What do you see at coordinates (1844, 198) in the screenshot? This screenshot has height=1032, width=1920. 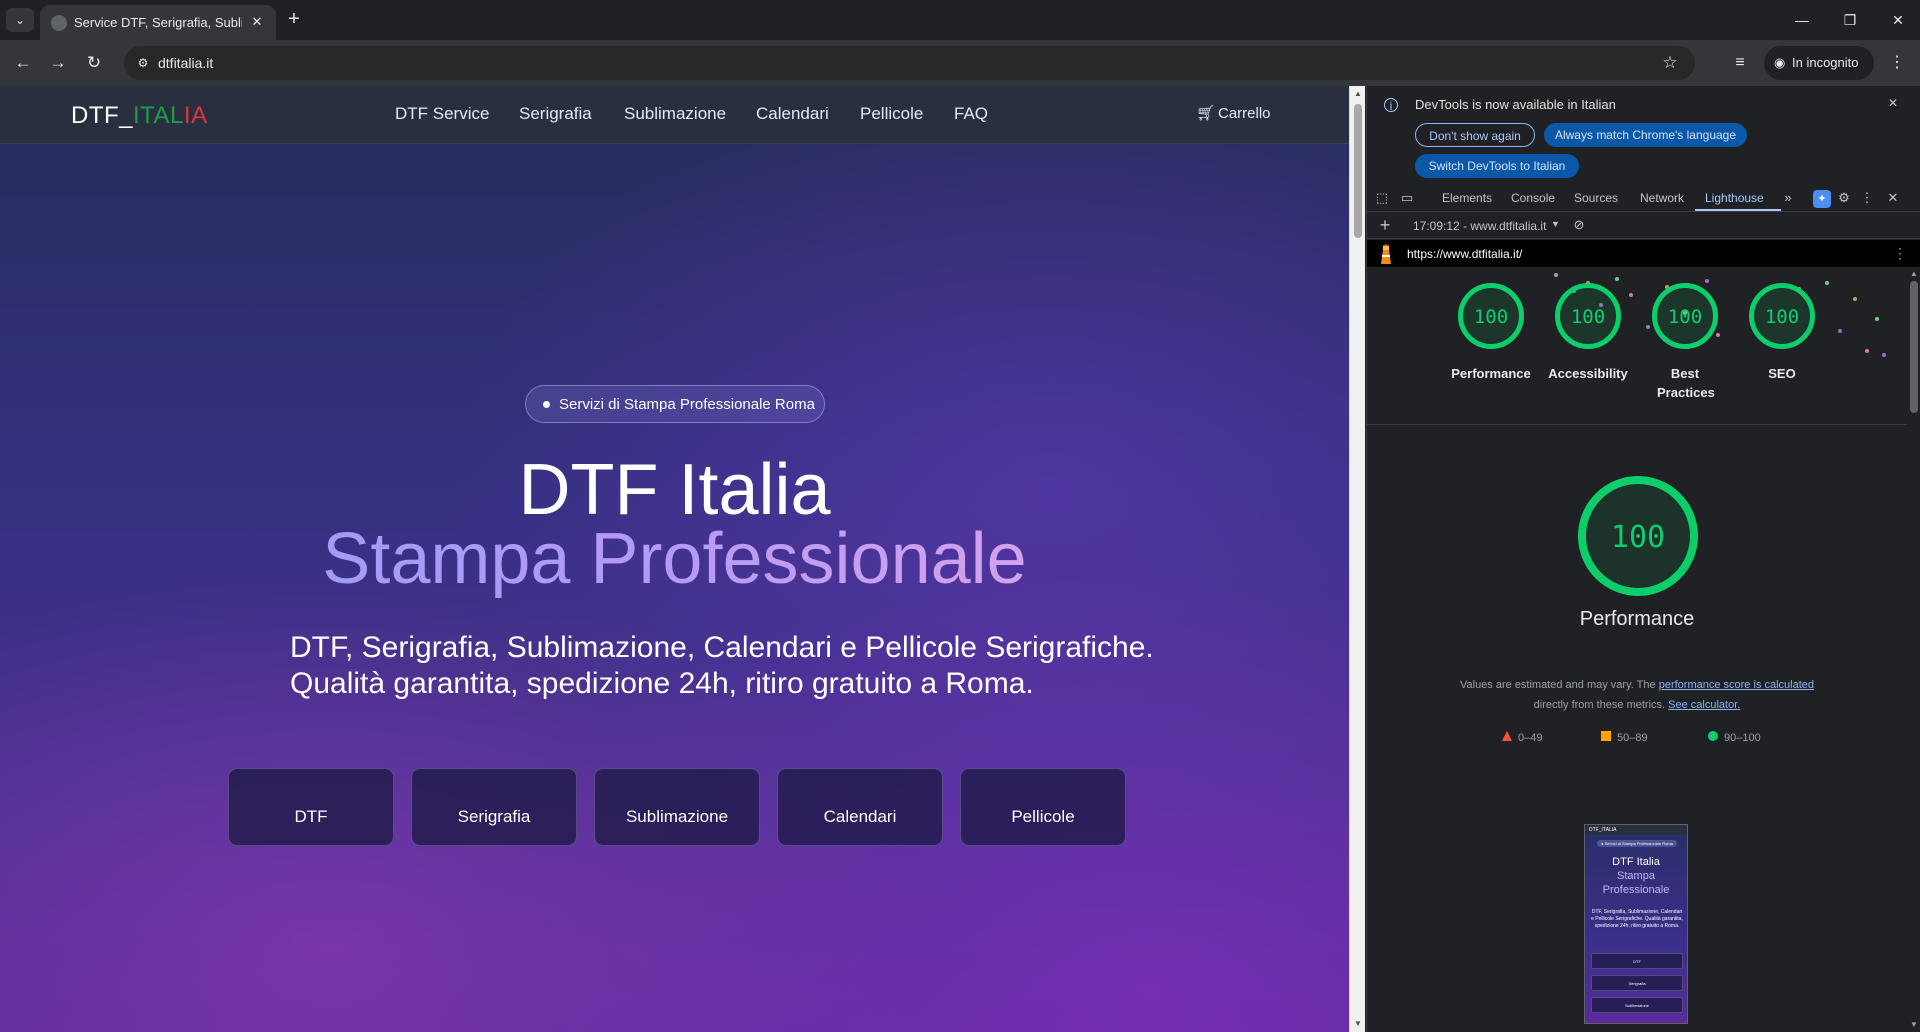 I see `settings-icon: ⚙` at bounding box center [1844, 198].